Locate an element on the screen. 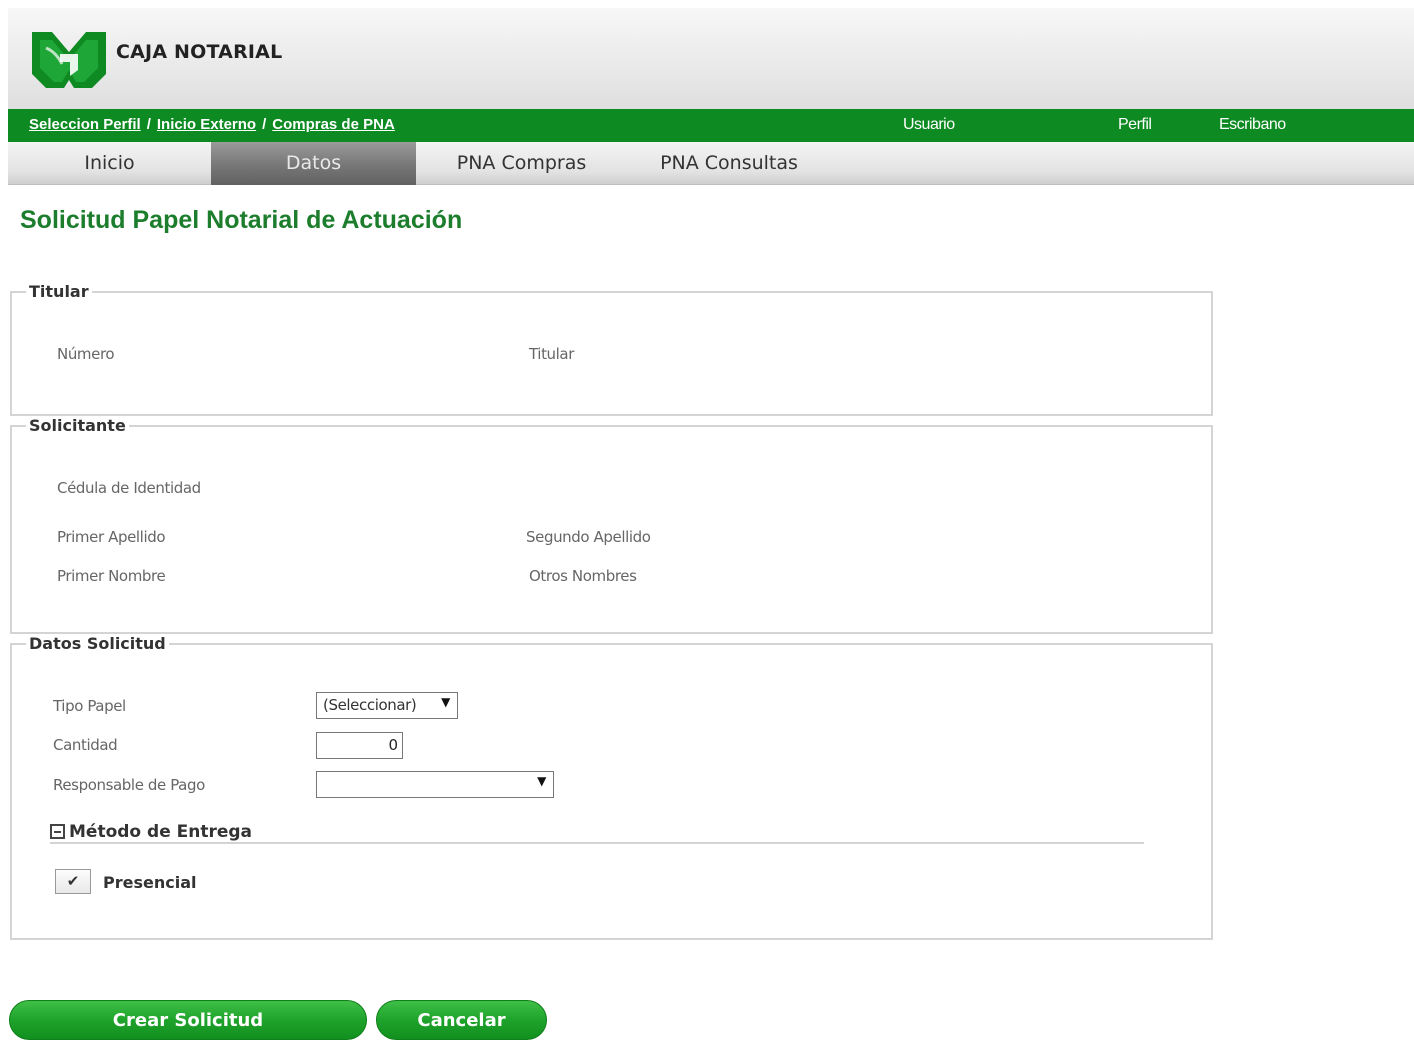 The height and width of the screenshot is (1041, 1414). solicitante-legend: Solicitante is located at coordinates (77, 425).